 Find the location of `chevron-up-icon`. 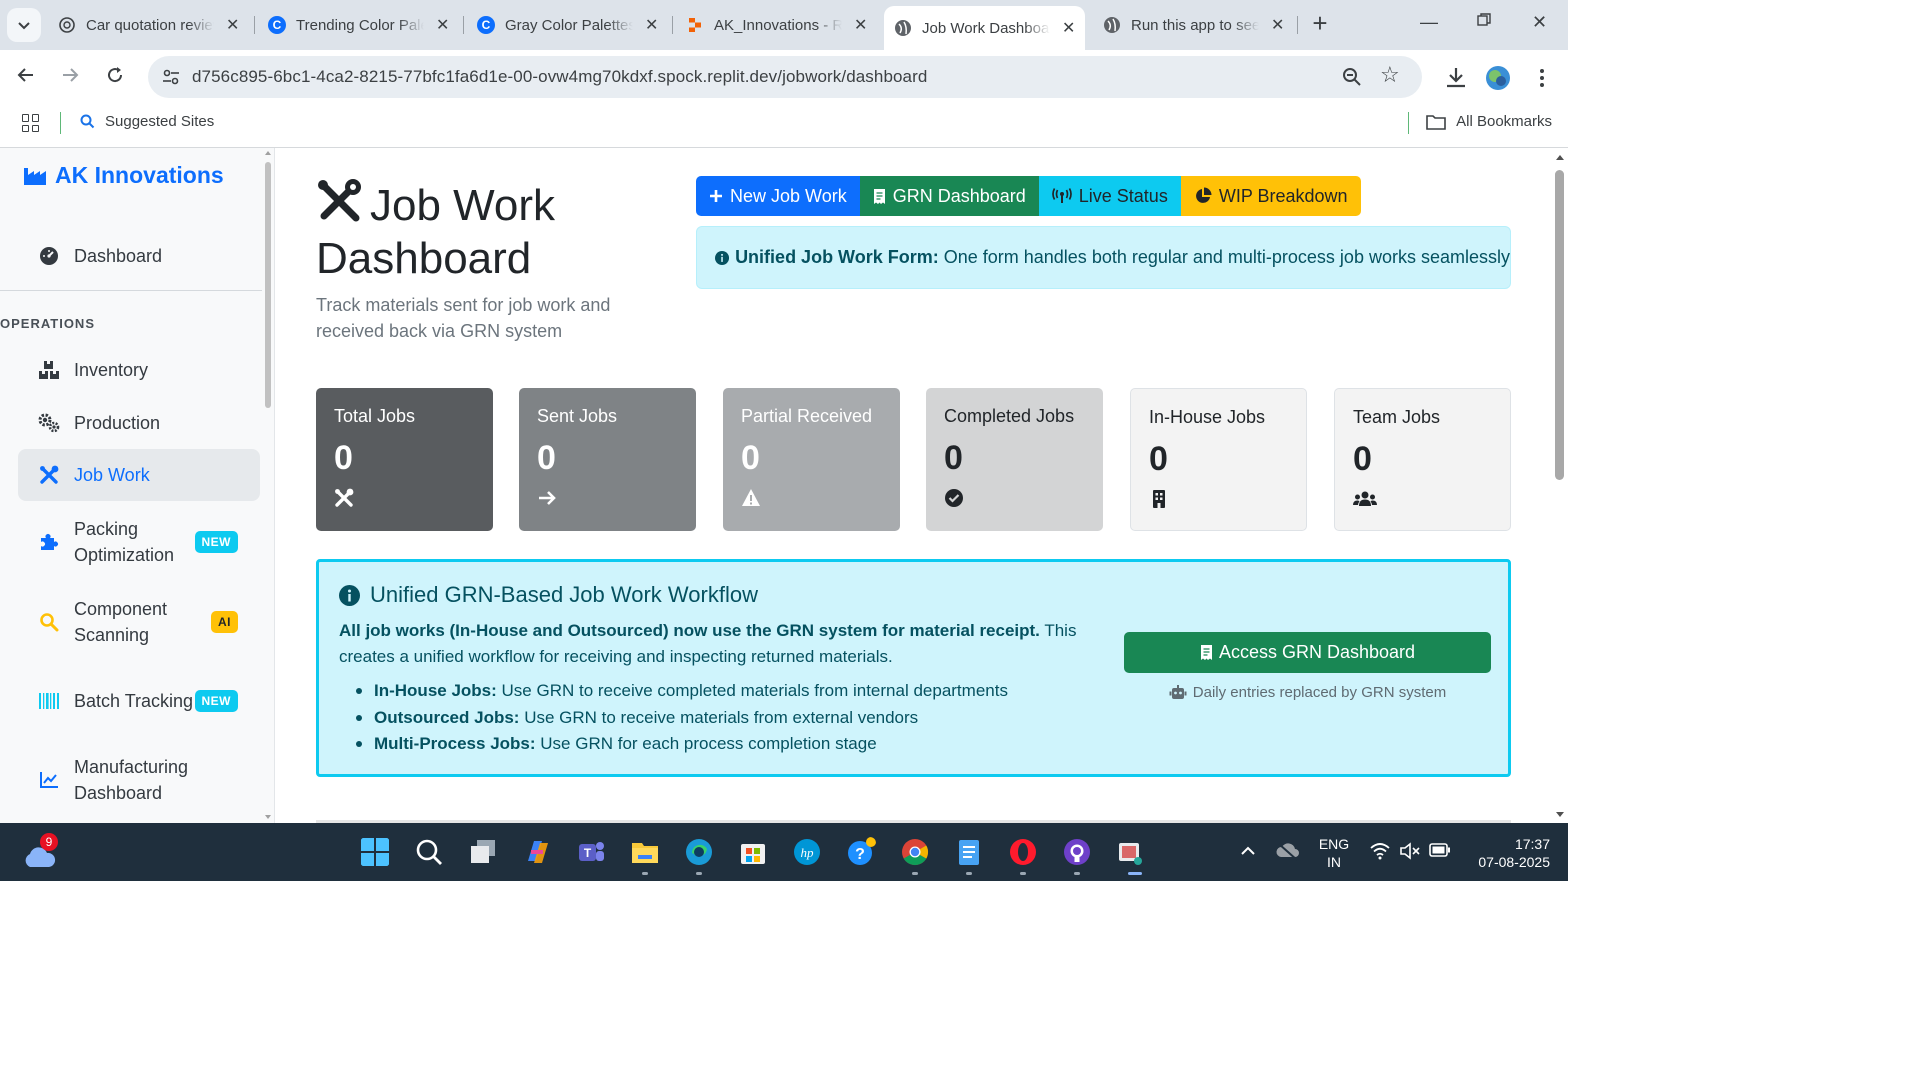

chevron-up-icon is located at coordinates (1248, 851).